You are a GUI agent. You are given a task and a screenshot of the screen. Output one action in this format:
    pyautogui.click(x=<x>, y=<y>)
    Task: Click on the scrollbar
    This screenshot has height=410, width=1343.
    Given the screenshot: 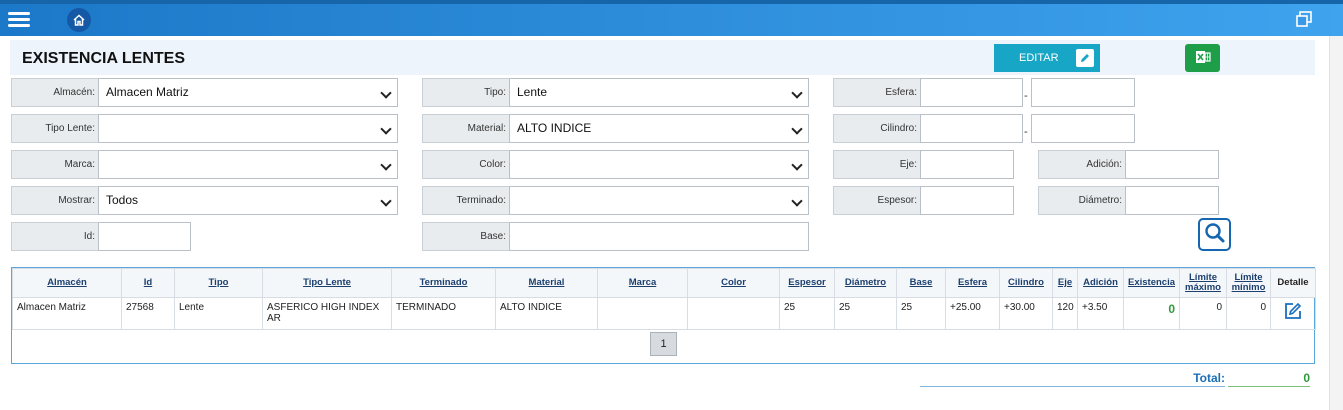 What is the action you would take?
    pyautogui.click(x=1336, y=223)
    